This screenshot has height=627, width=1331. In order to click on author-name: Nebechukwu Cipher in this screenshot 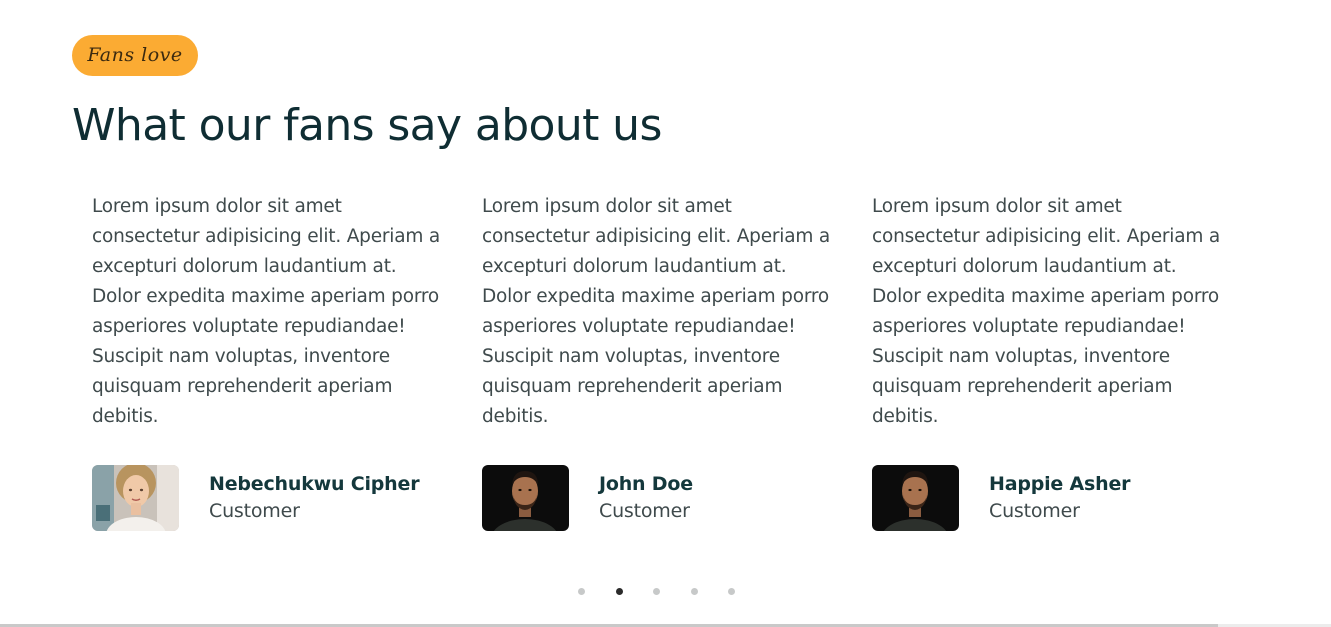, I will do `click(314, 484)`.